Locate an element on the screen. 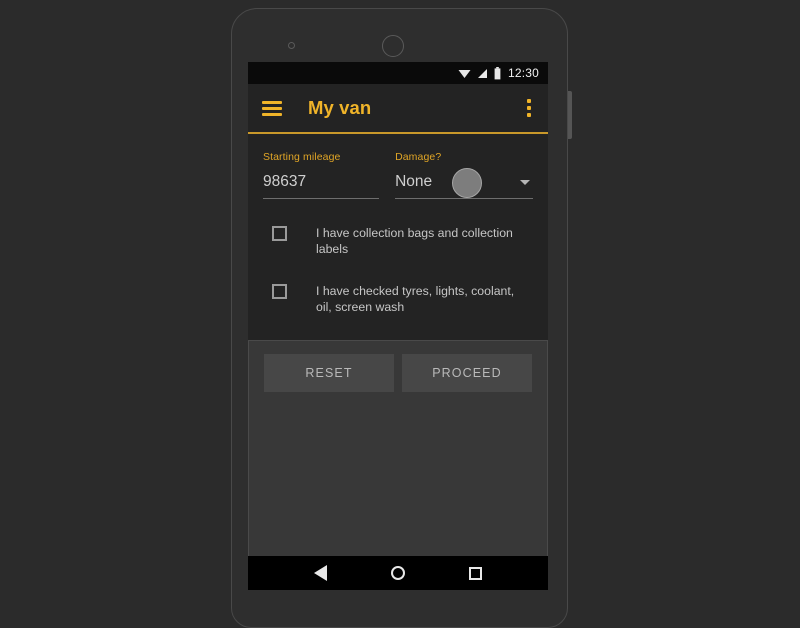  starting-mileage-input: 98637 is located at coordinates (321, 185).